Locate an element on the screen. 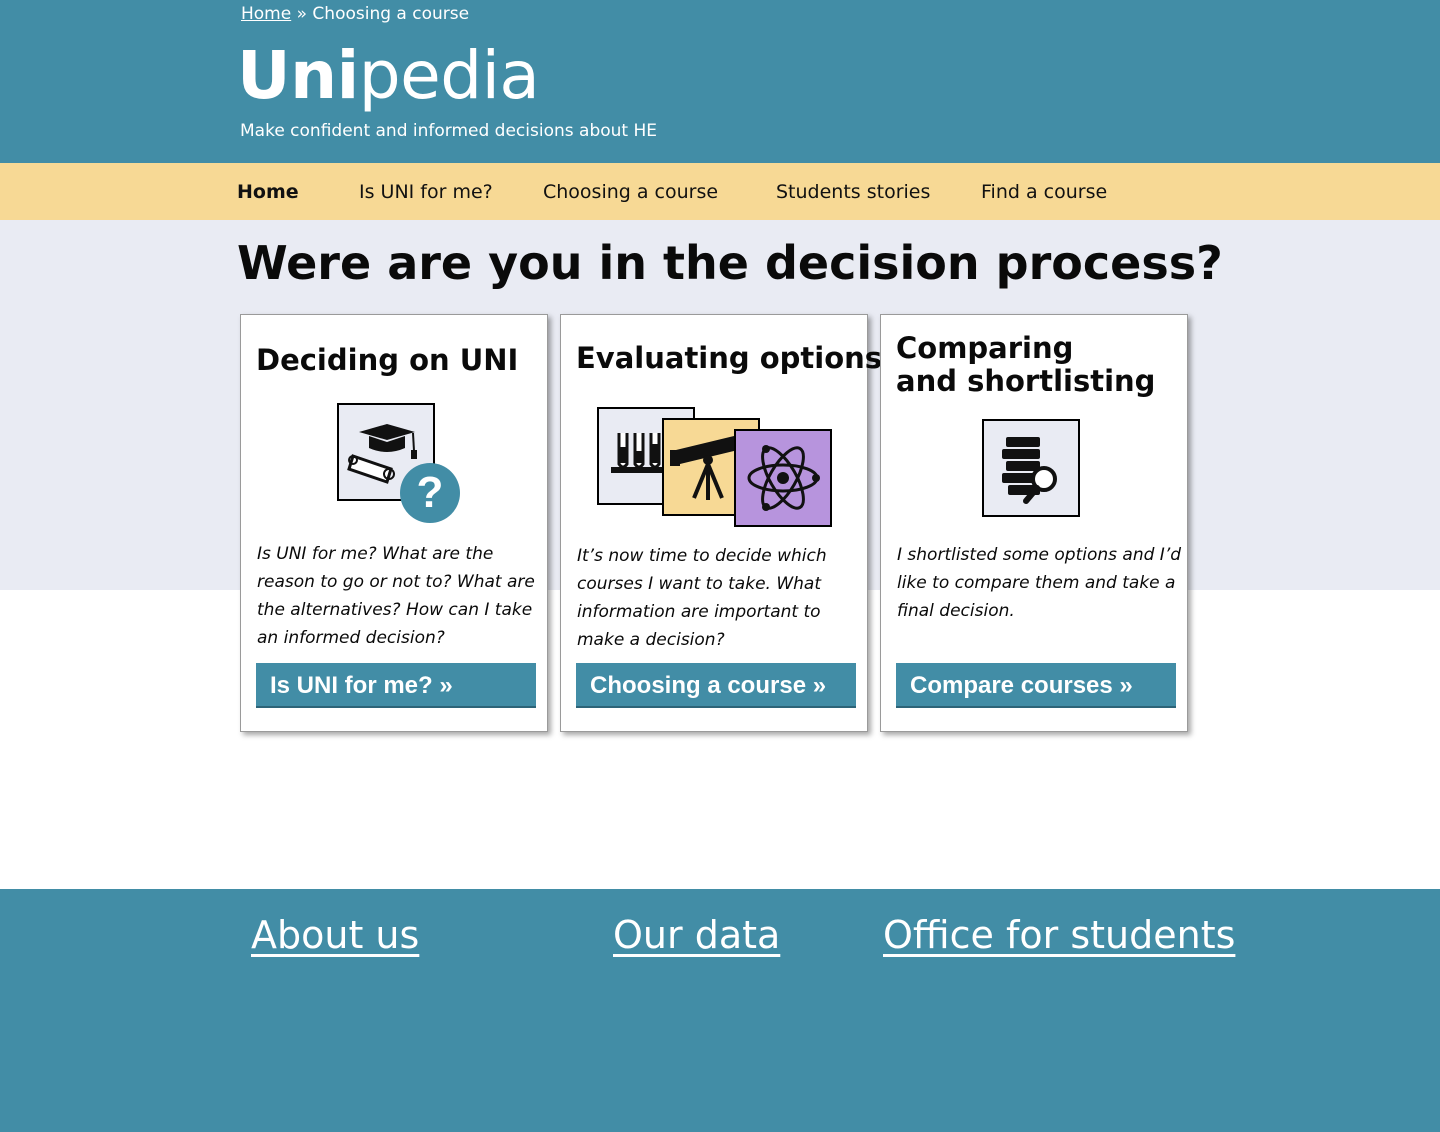 This screenshot has height=1132, width=1440. atom-icon is located at coordinates (783, 478).